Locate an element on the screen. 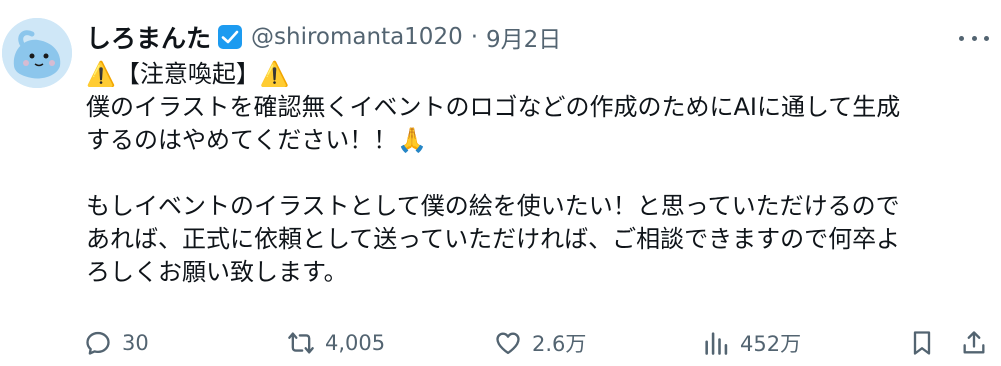  tweet-text-line: ろしくお願い致します。 is located at coordinates (217, 272).